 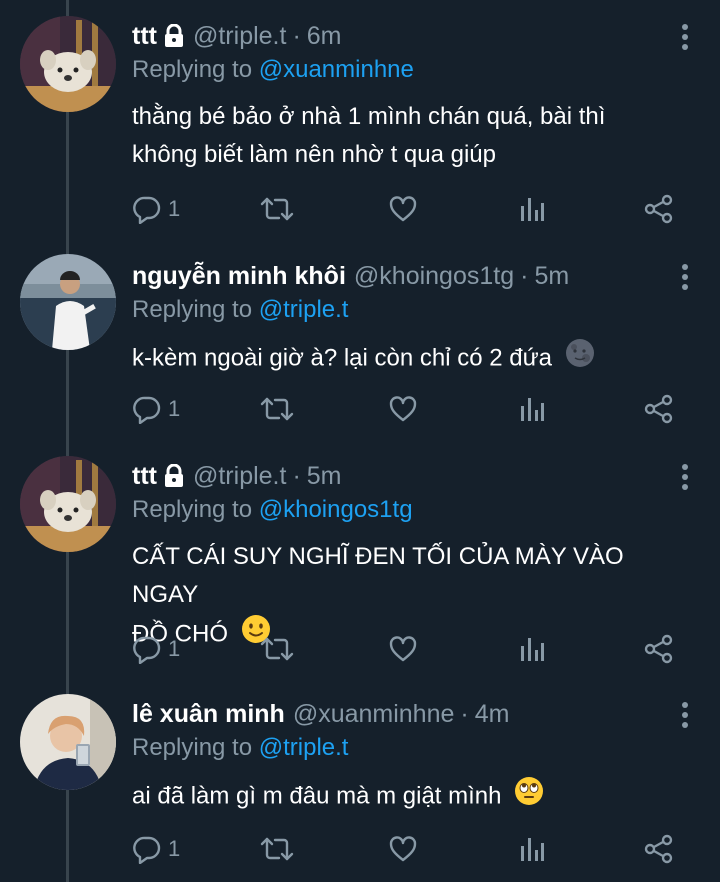 I want to click on handle: @khoingos1tg, so click(x=434, y=276).